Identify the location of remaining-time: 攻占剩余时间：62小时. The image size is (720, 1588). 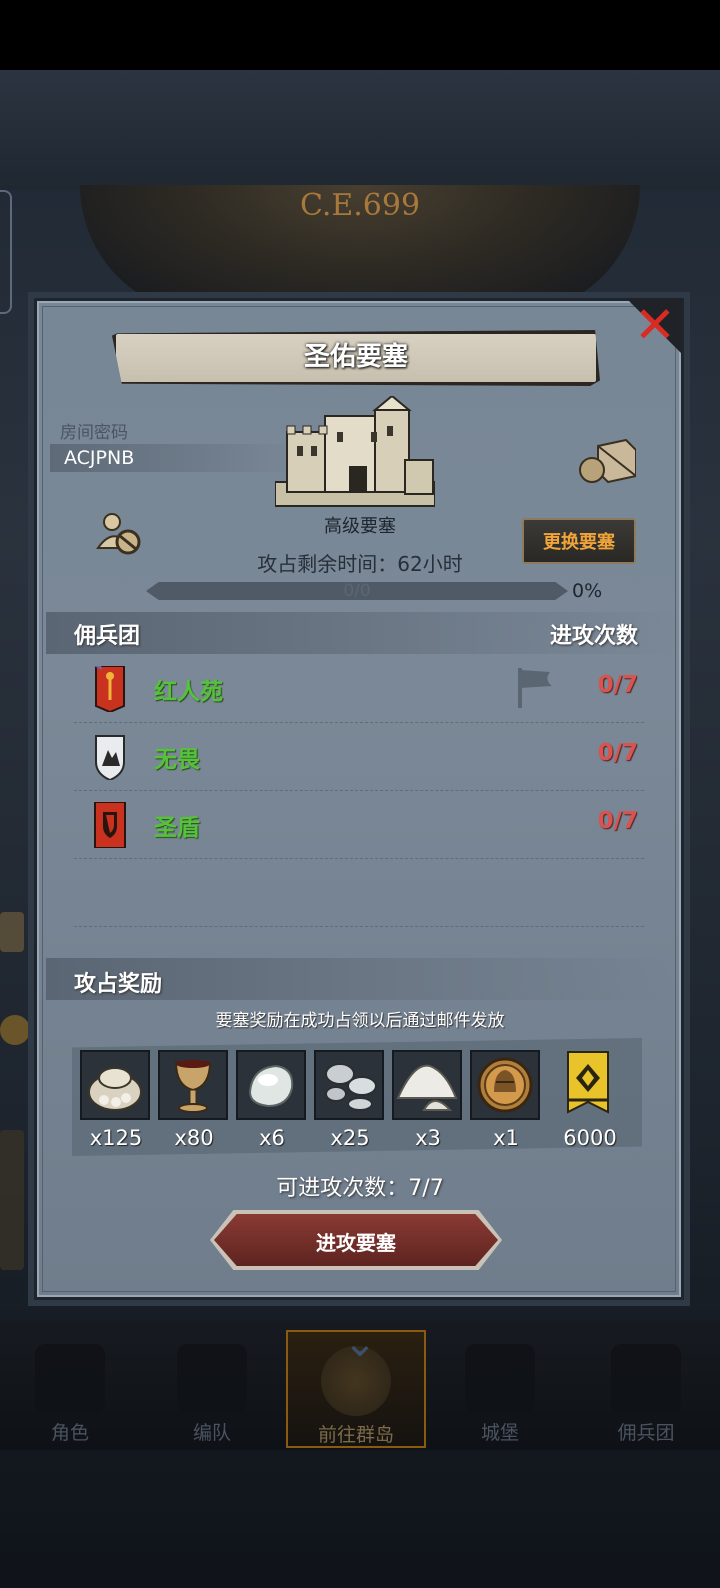
(360, 562).